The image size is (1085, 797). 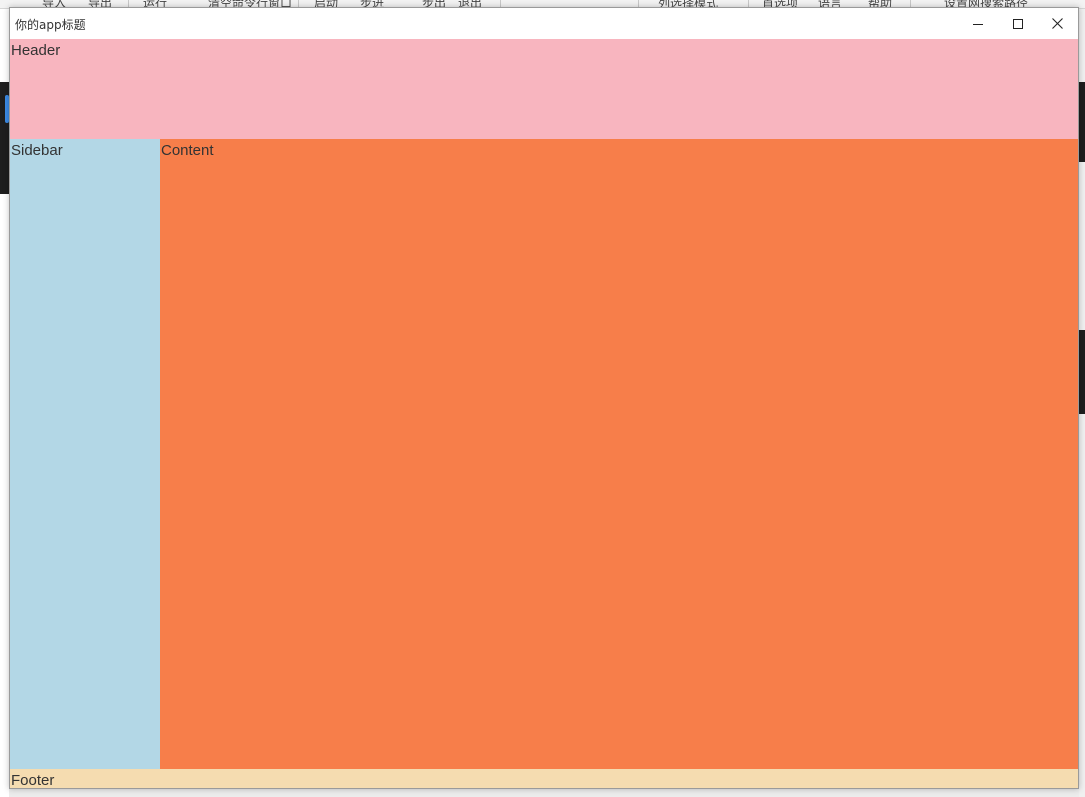 I want to click on minimize-icon, so click(x=977, y=24).